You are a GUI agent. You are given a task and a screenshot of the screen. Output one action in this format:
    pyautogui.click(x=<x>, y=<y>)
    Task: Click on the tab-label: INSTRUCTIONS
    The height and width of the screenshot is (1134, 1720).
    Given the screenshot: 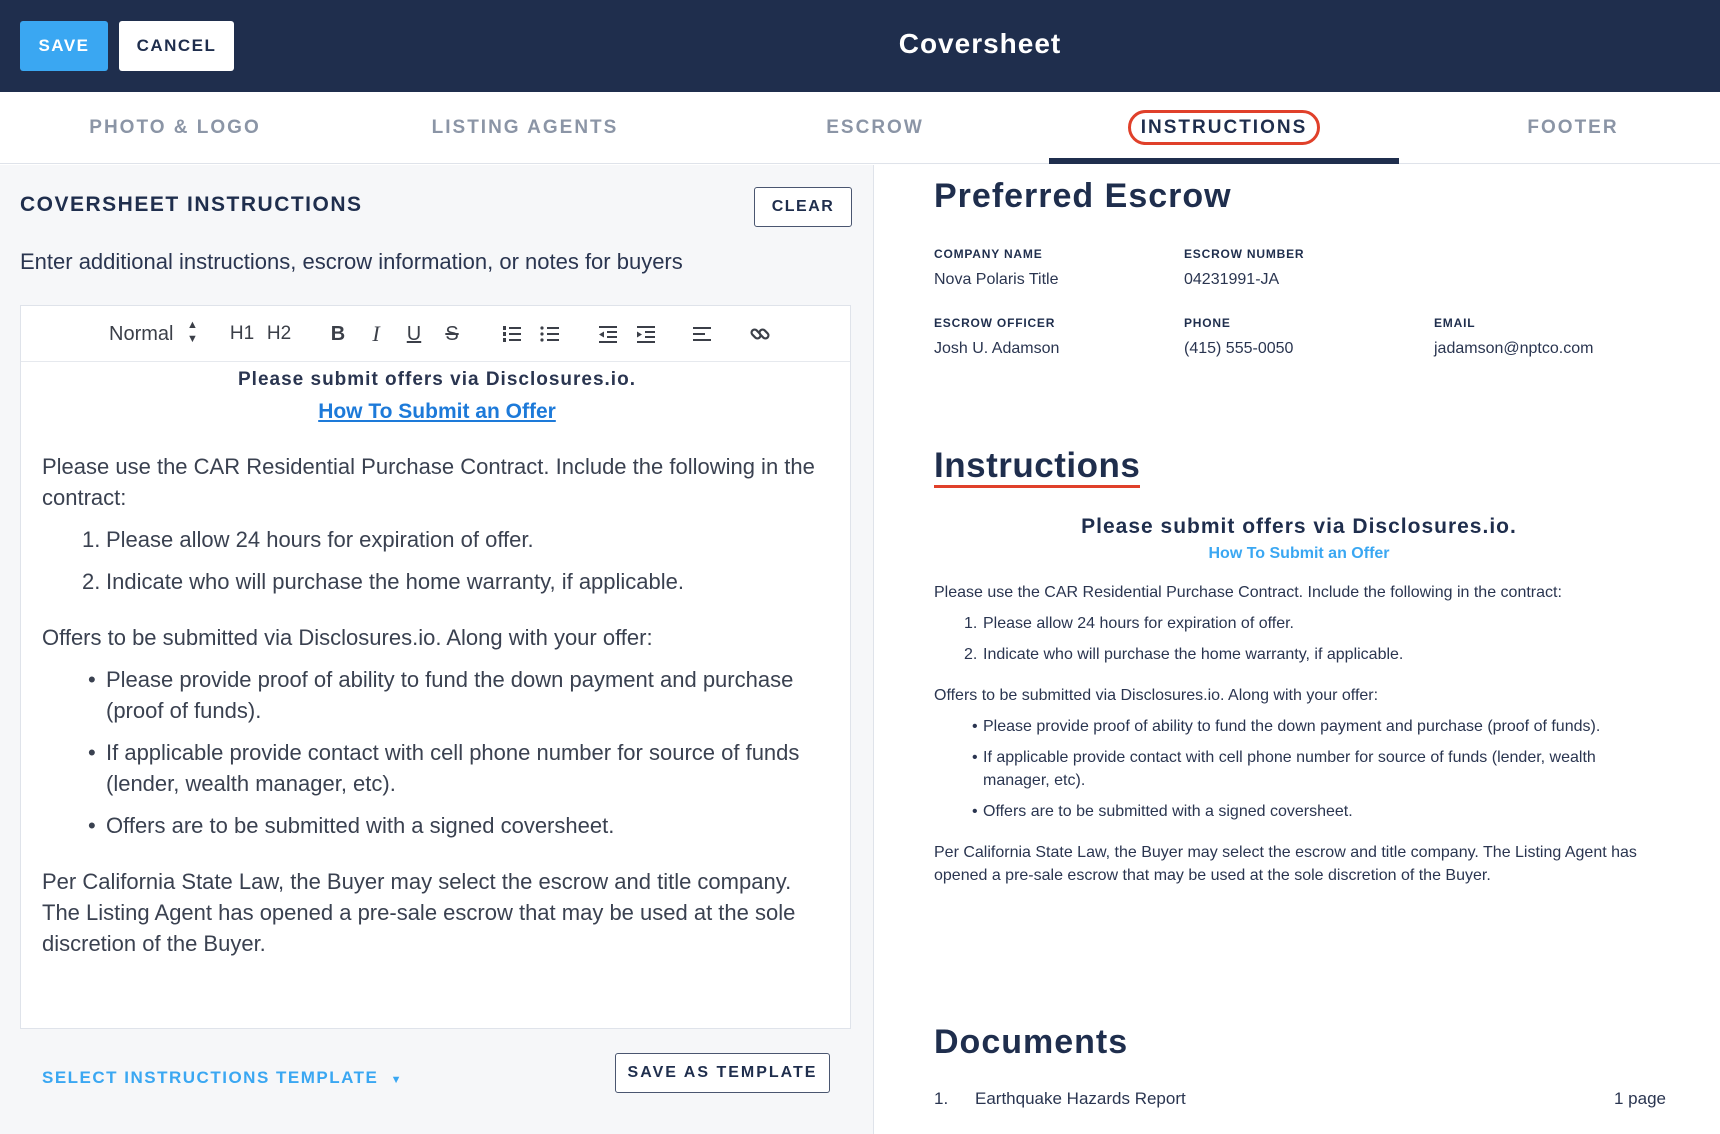 What is the action you would take?
    pyautogui.click(x=1224, y=127)
    